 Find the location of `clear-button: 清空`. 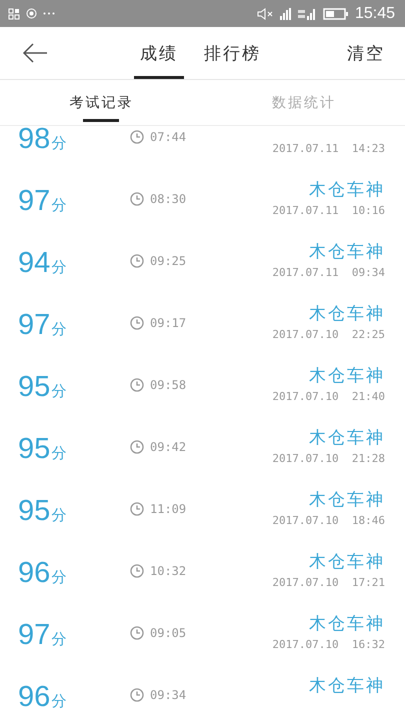

clear-button: 清空 is located at coordinates (376, 53).